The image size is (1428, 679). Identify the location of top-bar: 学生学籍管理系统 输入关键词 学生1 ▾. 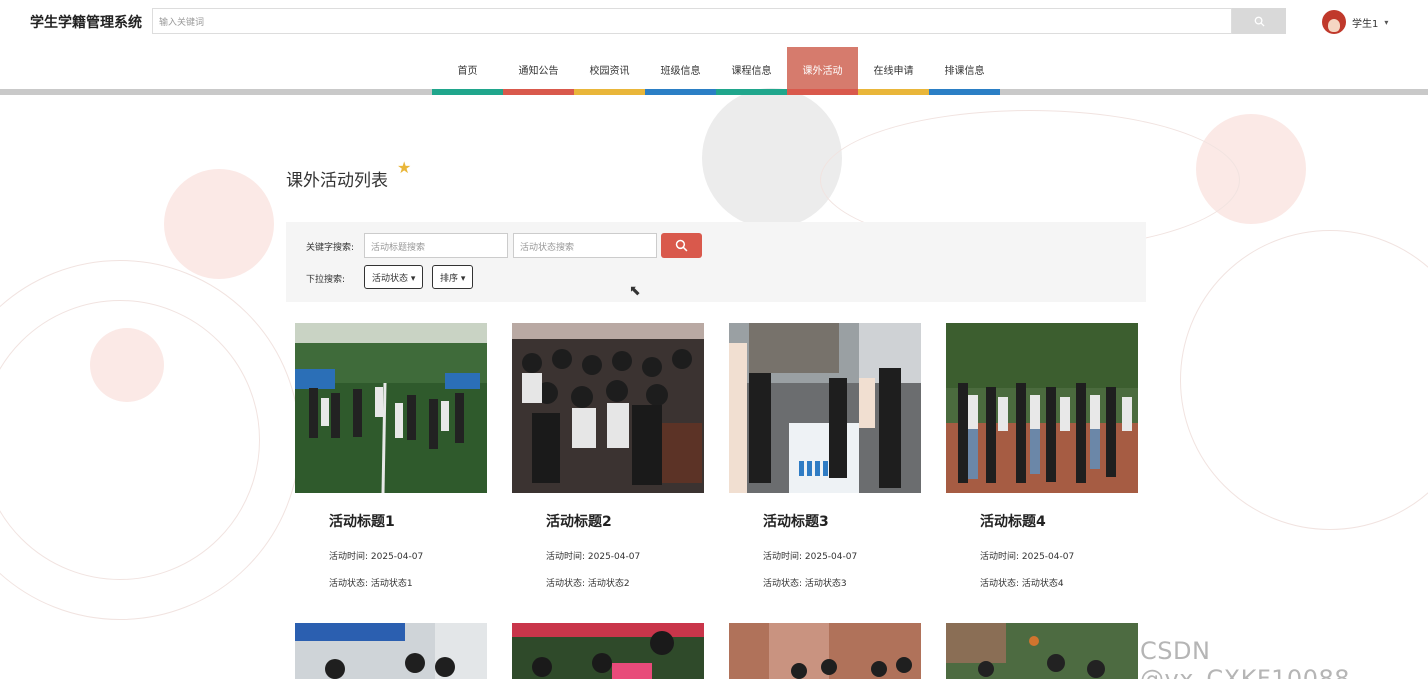
(714, 22).